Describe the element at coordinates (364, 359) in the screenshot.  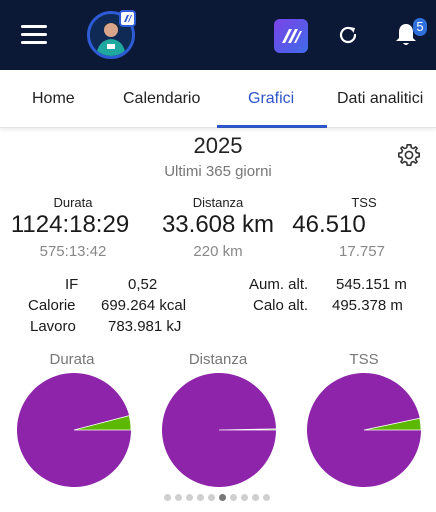
I see `pie-title-tss: TSS` at that location.